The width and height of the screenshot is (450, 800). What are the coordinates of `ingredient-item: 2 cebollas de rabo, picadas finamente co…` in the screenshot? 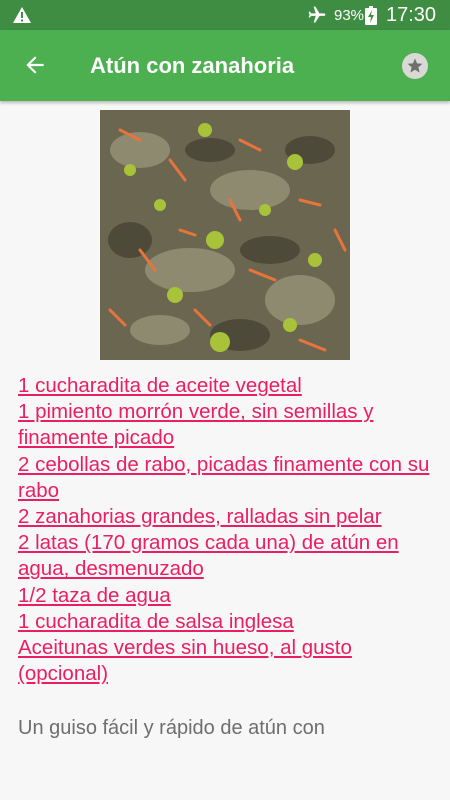 It's located at (230, 478).